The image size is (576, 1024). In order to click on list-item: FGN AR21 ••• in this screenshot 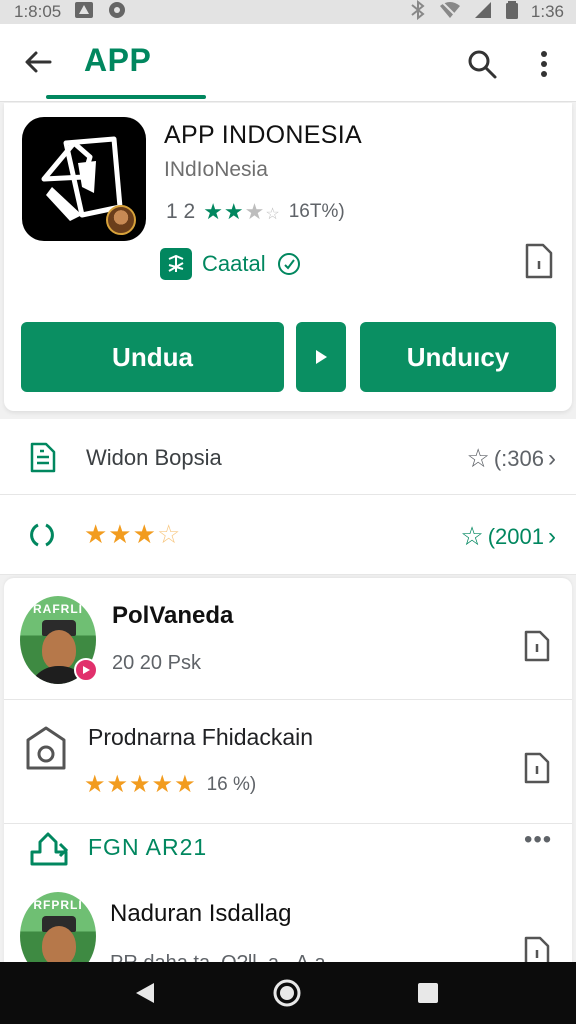, I will do `click(288, 854)`.